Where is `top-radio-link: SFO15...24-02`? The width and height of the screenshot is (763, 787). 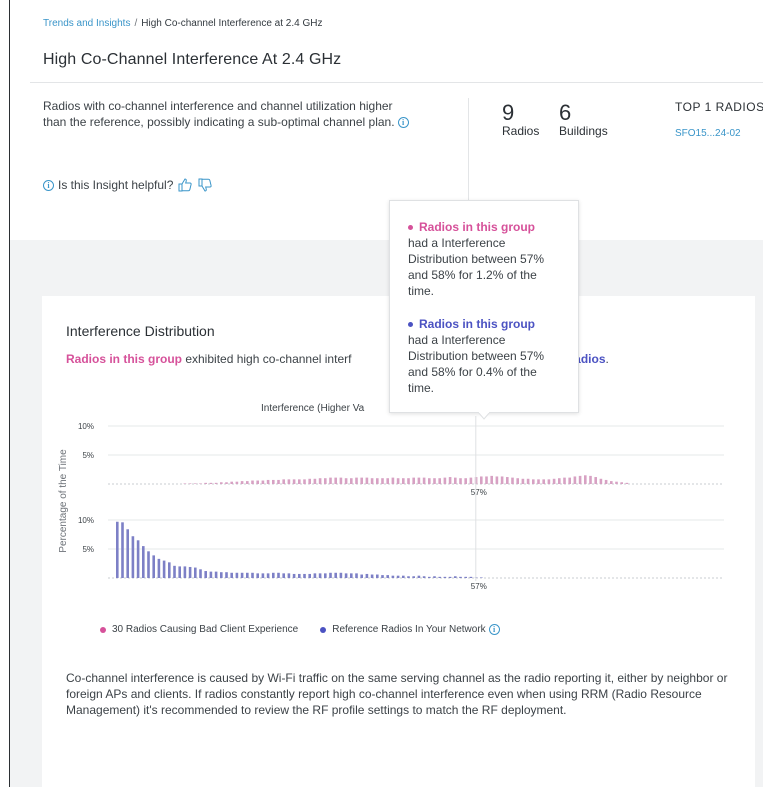 top-radio-link: SFO15...24-02 is located at coordinates (708, 133).